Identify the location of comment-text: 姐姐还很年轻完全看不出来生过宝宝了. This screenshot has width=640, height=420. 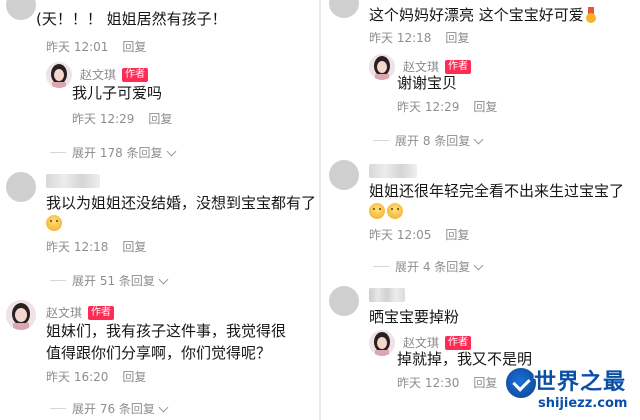
(497, 191).